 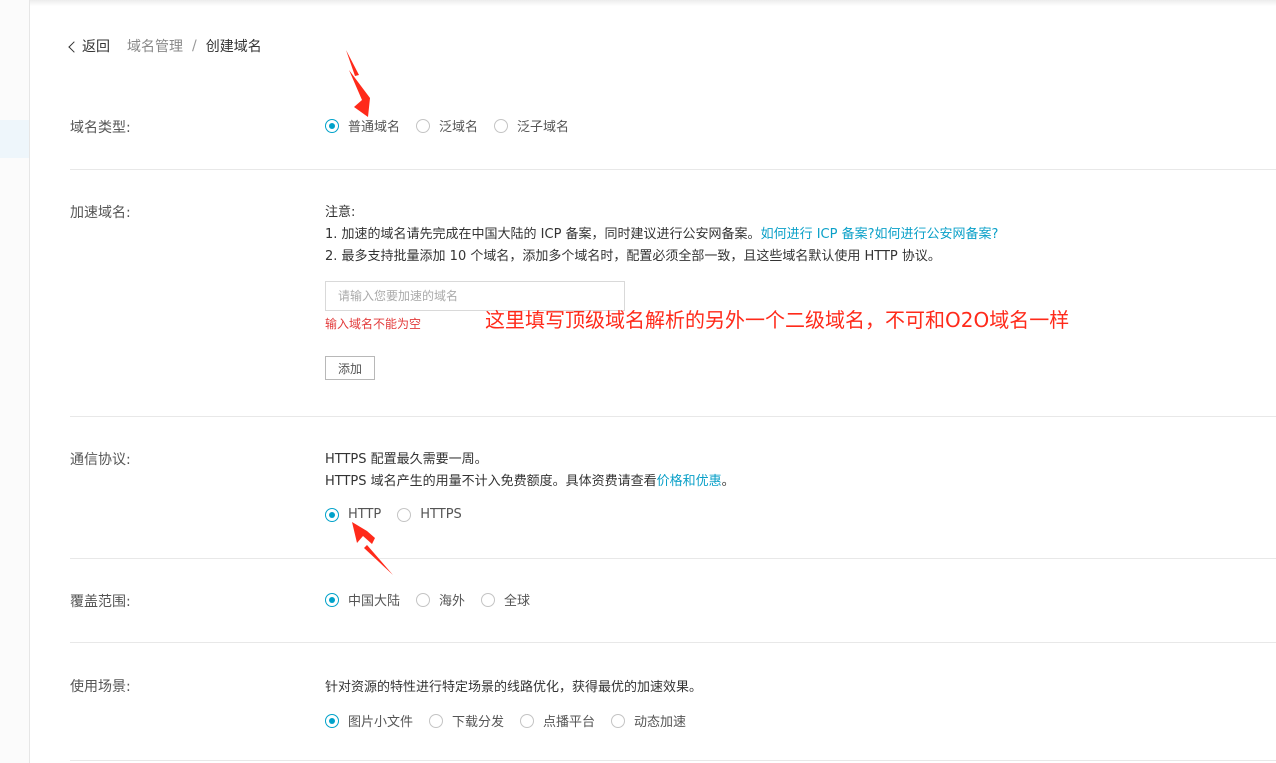 What do you see at coordinates (100, 460) in the screenshot?
I see `protocol-label: 通信协议:` at bounding box center [100, 460].